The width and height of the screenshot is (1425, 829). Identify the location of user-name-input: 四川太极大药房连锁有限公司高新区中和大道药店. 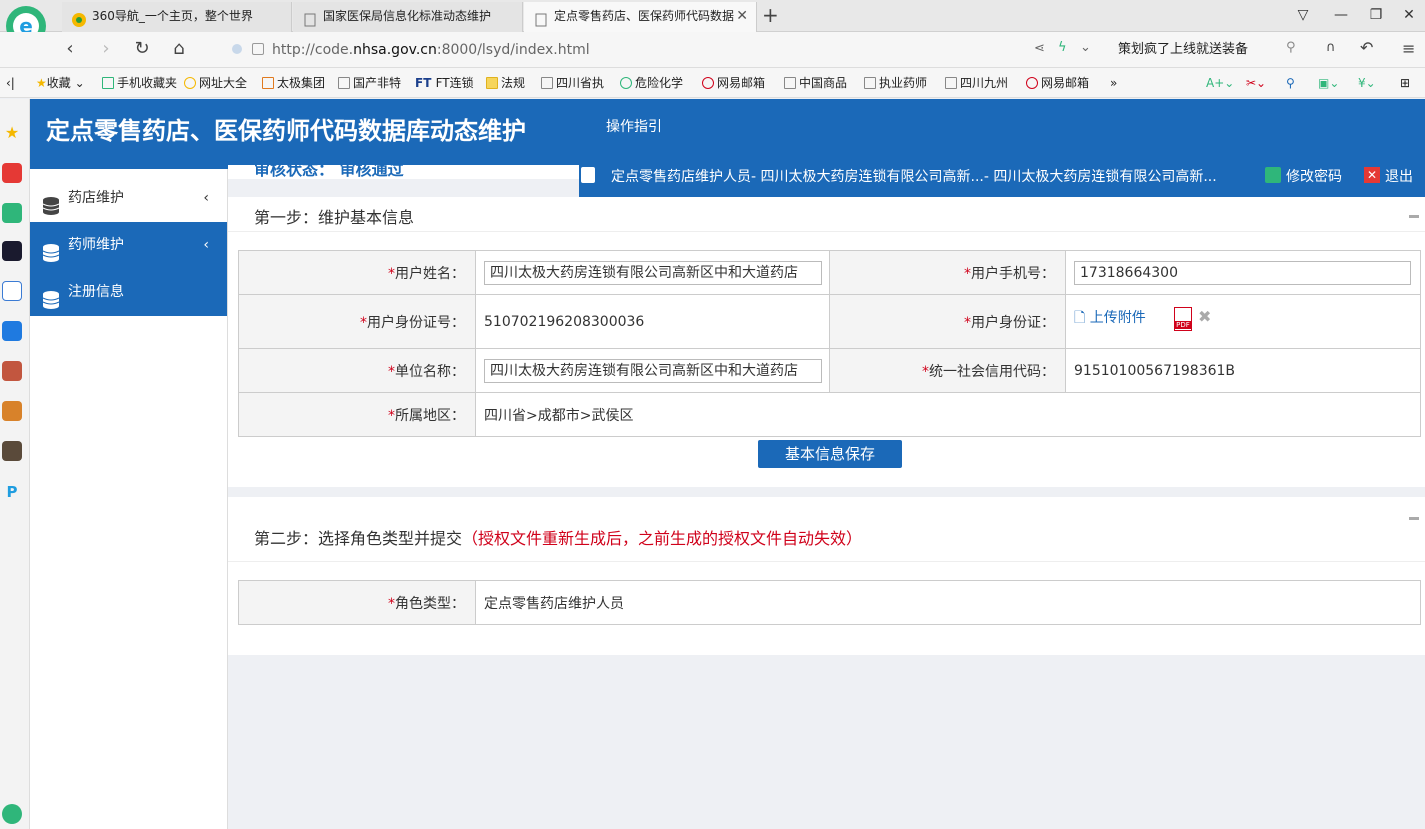
(653, 272).